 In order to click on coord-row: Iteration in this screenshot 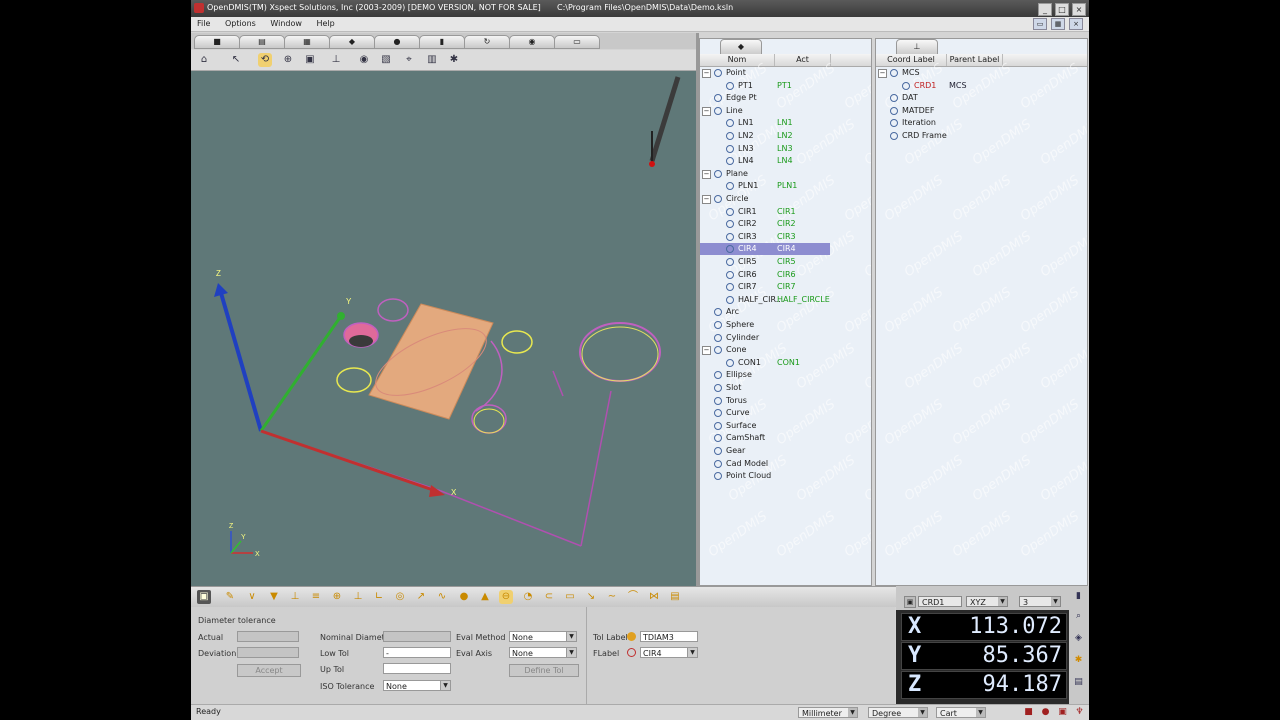, I will do `click(981, 123)`.